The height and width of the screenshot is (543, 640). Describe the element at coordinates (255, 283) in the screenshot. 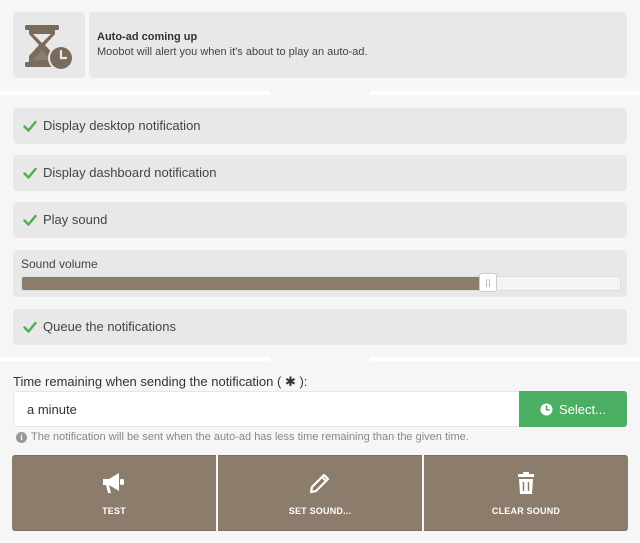

I see `slider-fill` at that location.